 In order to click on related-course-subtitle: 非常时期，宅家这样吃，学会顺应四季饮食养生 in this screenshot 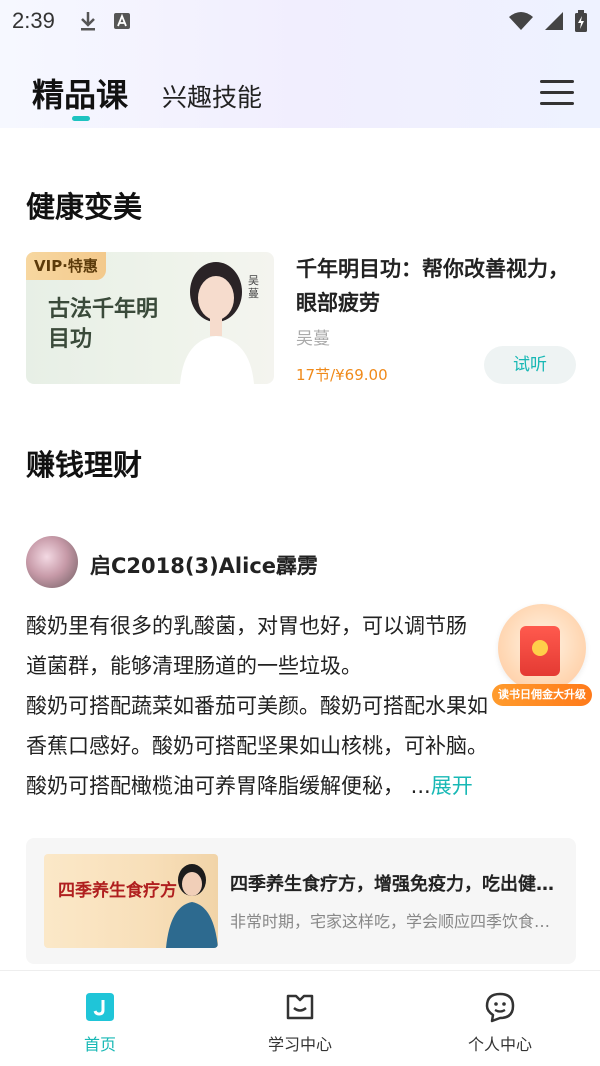, I will do `click(395, 921)`.